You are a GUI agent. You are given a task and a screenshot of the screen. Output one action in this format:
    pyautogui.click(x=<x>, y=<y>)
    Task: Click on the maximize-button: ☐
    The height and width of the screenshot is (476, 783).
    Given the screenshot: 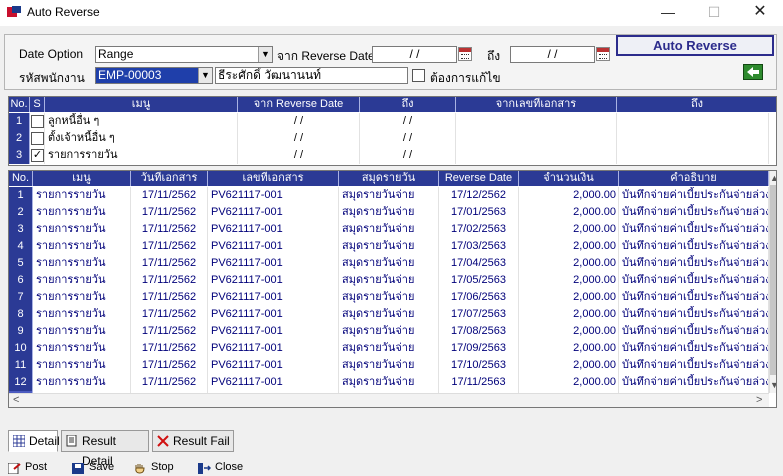 What is the action you would take?
    pyautogui.click(x=714, y=13)
    